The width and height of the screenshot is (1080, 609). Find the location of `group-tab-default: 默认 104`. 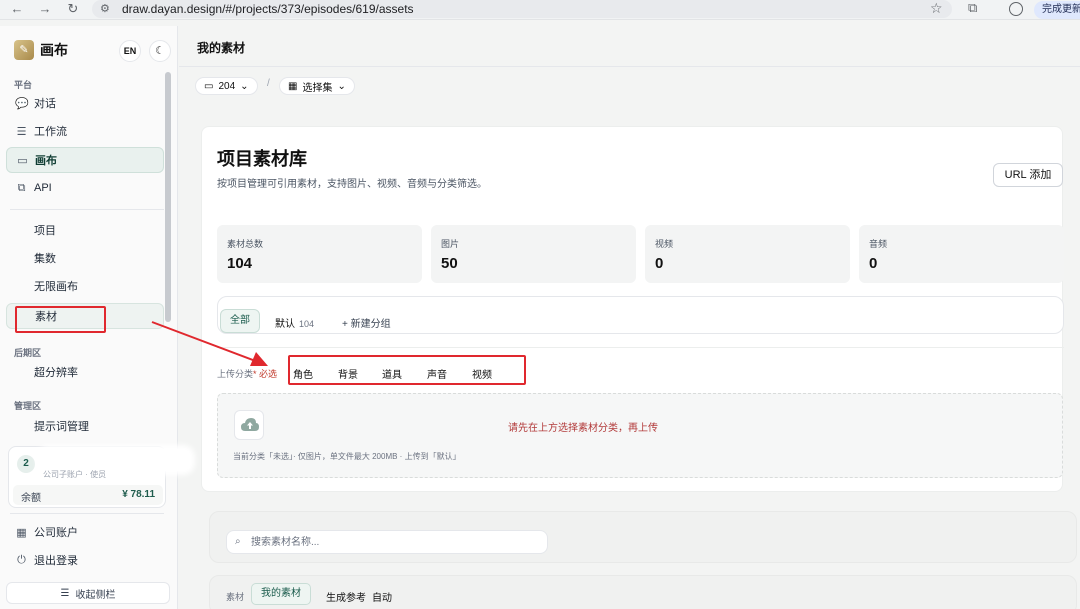

group-tab-default: 默认 104 is located at coordinates (294, 322).